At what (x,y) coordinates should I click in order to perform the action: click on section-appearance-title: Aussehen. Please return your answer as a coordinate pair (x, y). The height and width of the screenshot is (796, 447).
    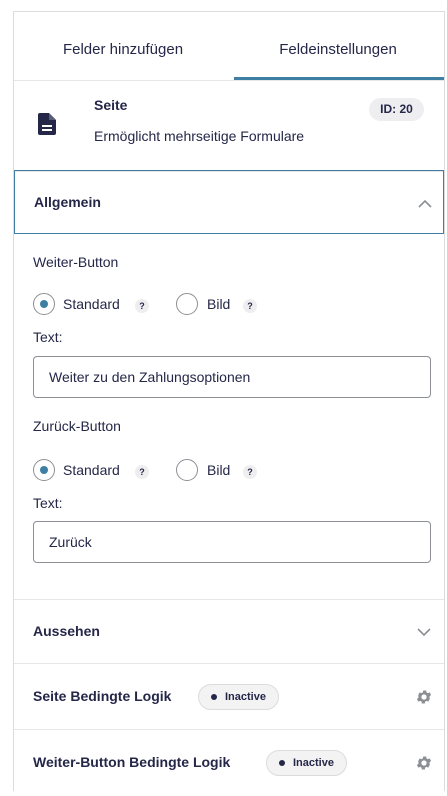
    Looking at the image, I should click on (66, 631).